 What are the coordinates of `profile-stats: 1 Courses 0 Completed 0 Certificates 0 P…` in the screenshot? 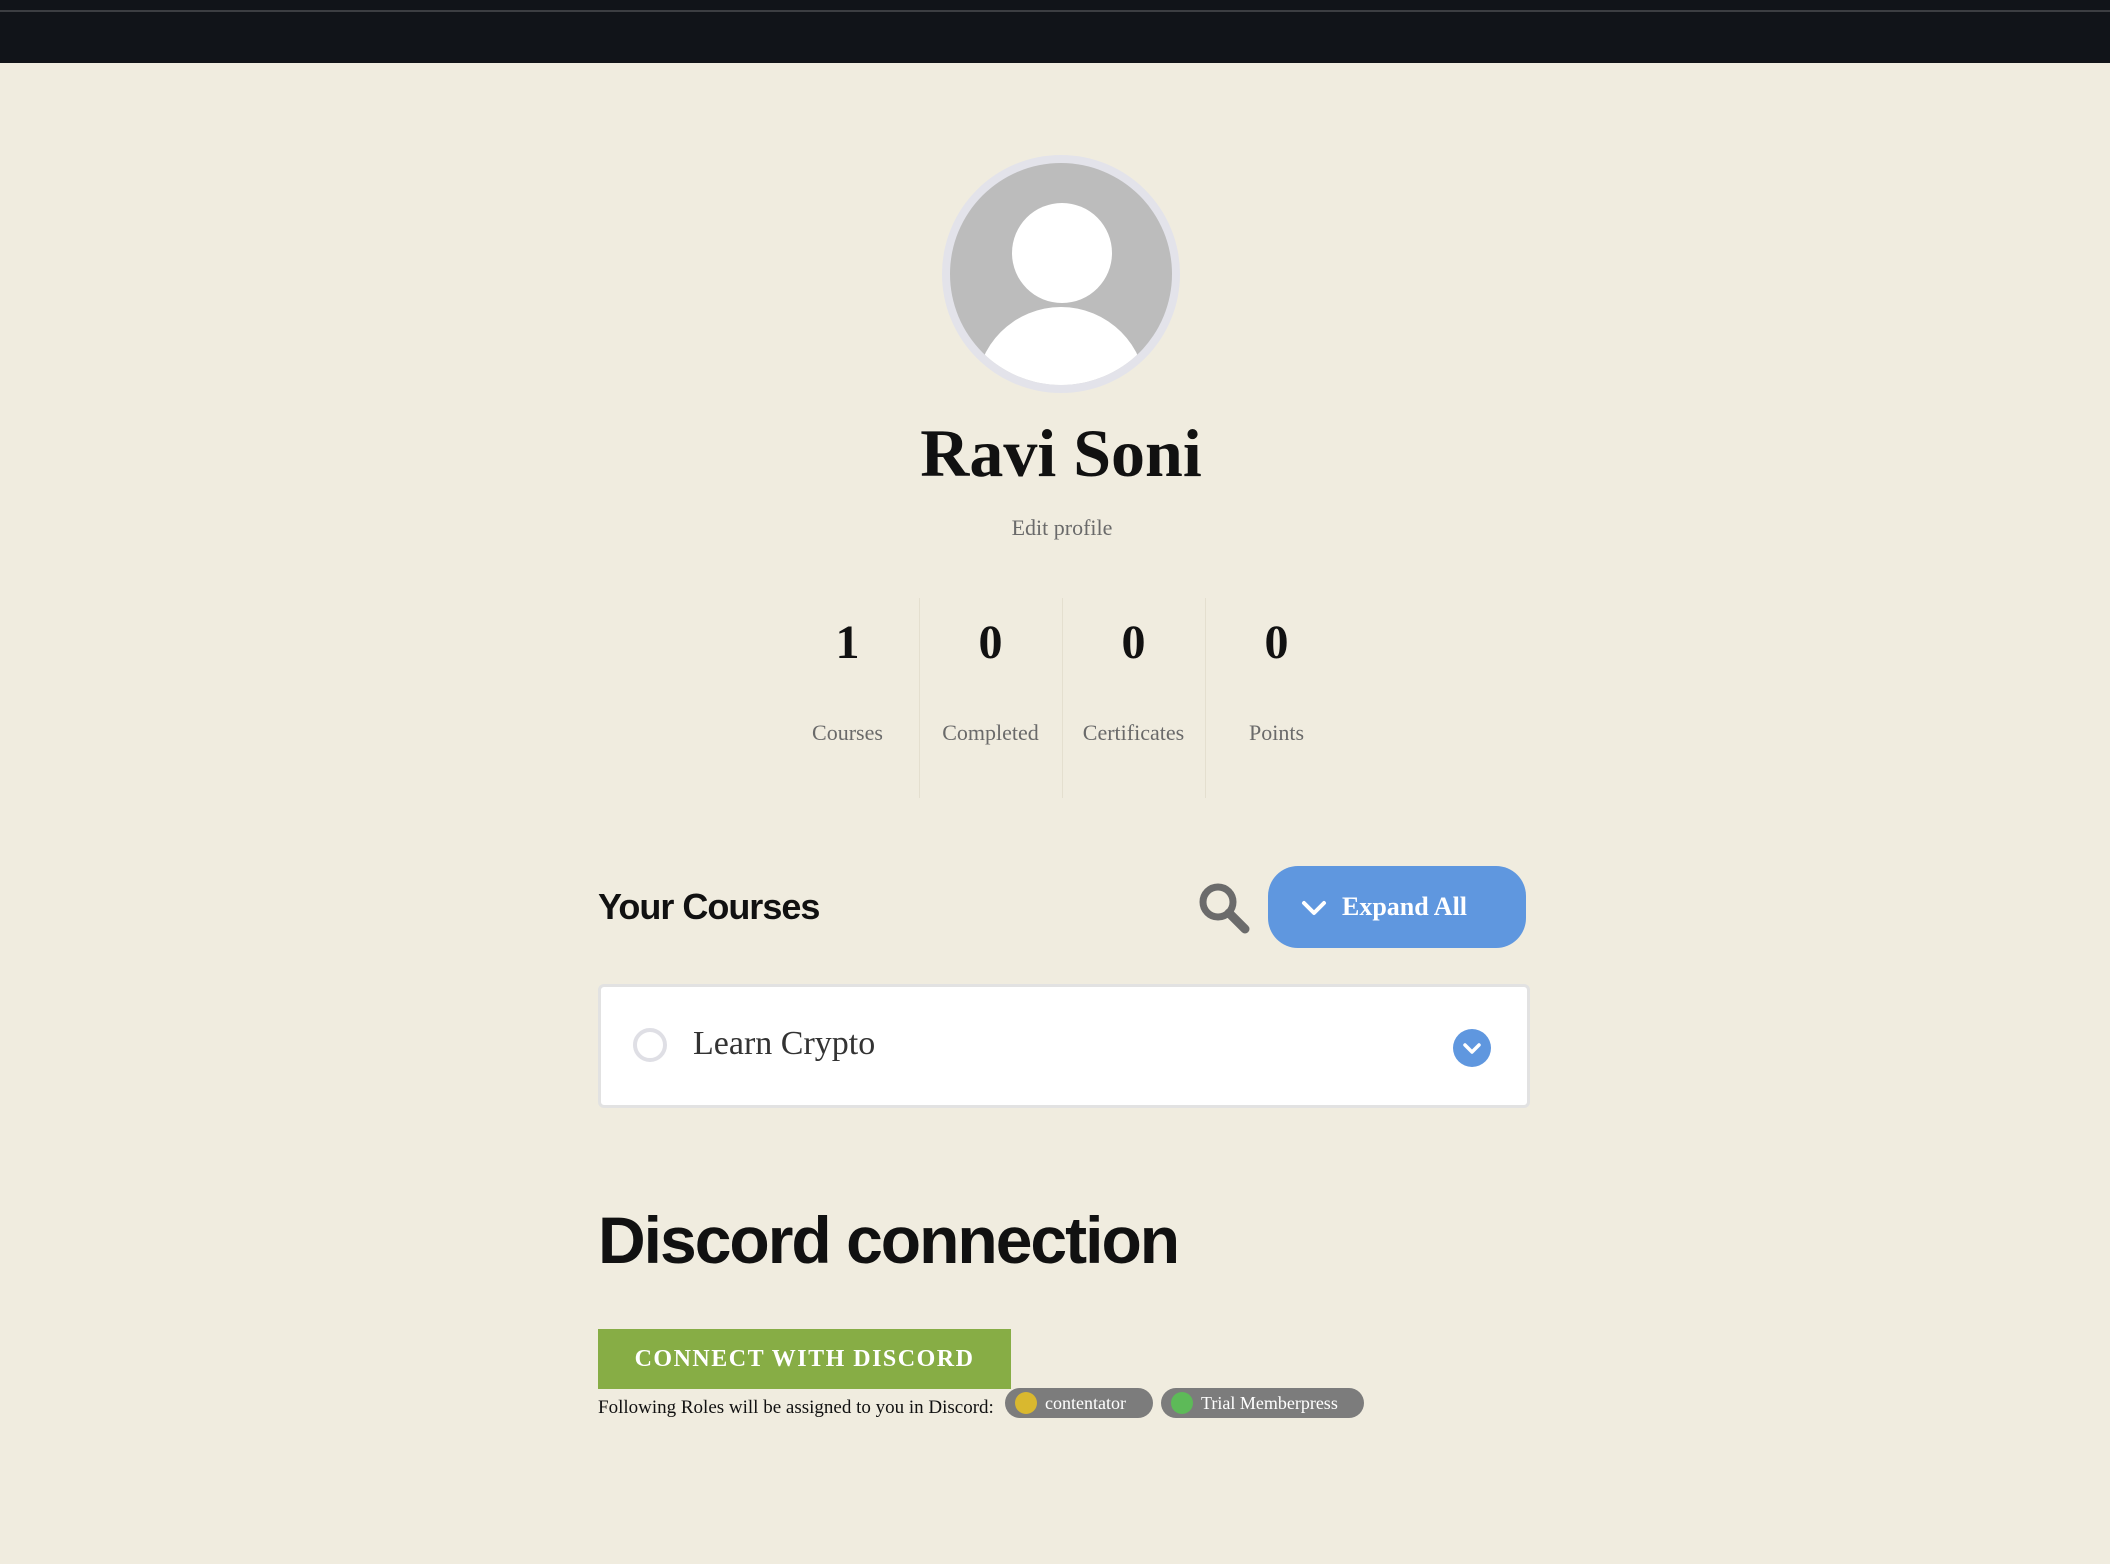 It's located at (1062, 698).